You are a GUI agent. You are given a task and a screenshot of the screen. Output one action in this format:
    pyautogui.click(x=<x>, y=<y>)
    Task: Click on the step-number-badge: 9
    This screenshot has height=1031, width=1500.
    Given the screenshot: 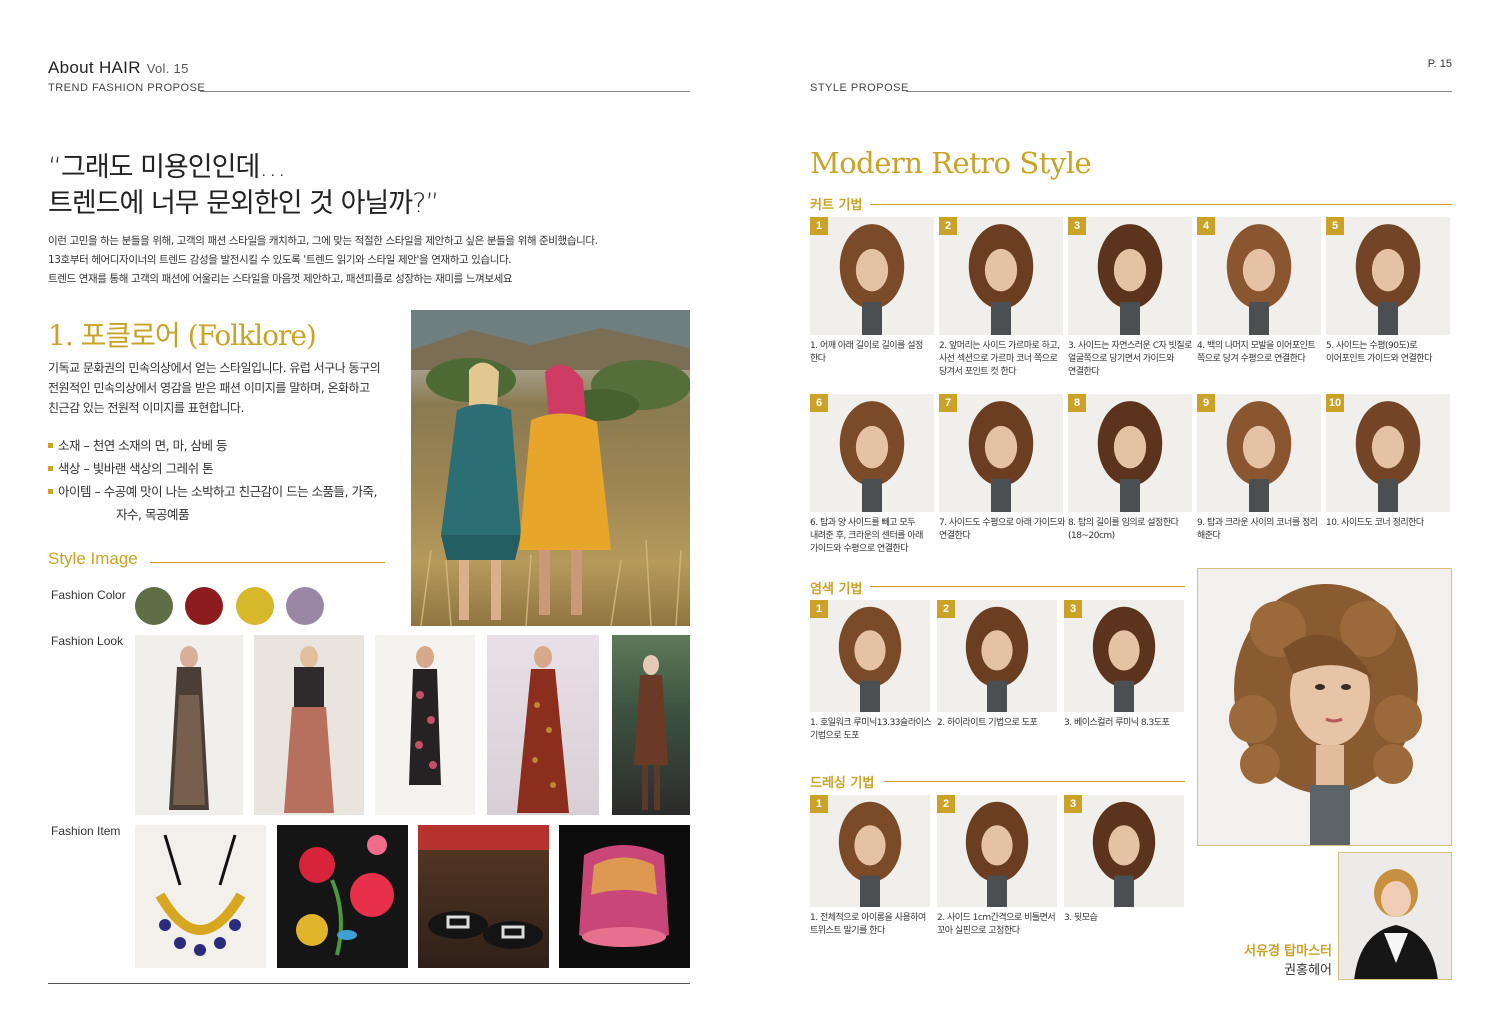 What is the action you would take?
    pyautogui.click(x=1206, y=403)
    